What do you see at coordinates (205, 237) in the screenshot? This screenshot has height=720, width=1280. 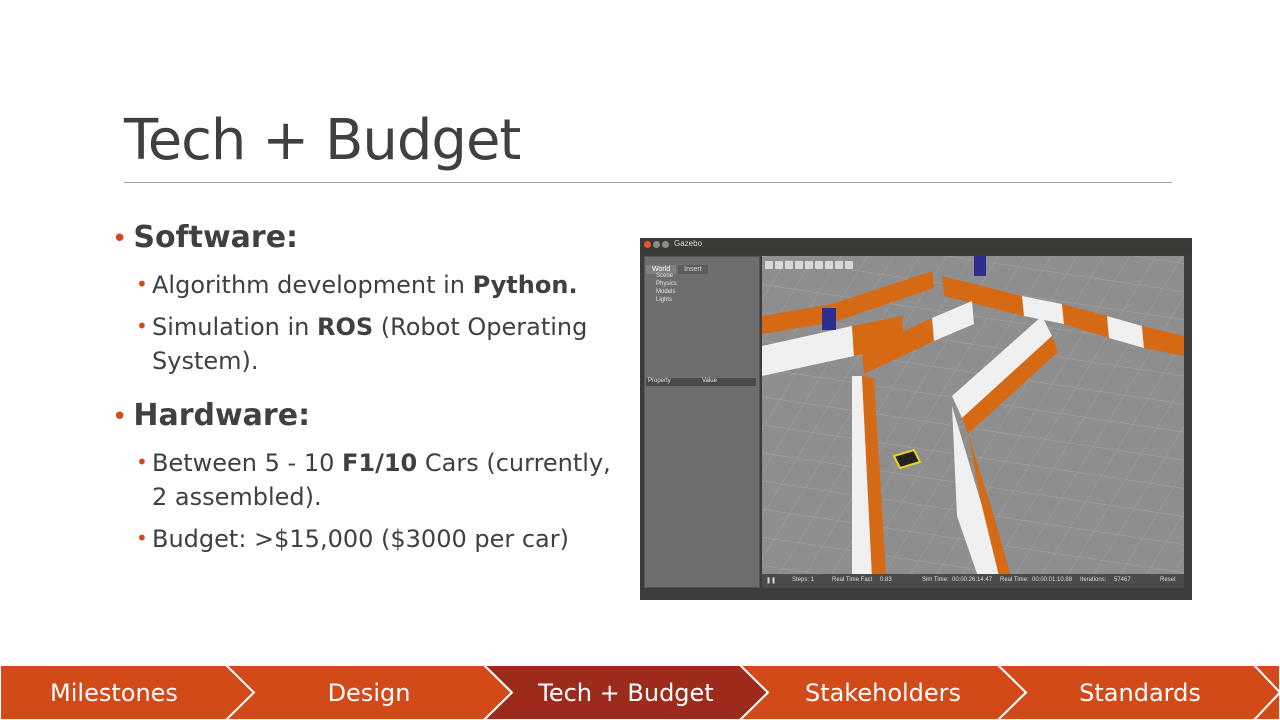 I see `software-heading: • Software:` at bounding box center [205, 237].